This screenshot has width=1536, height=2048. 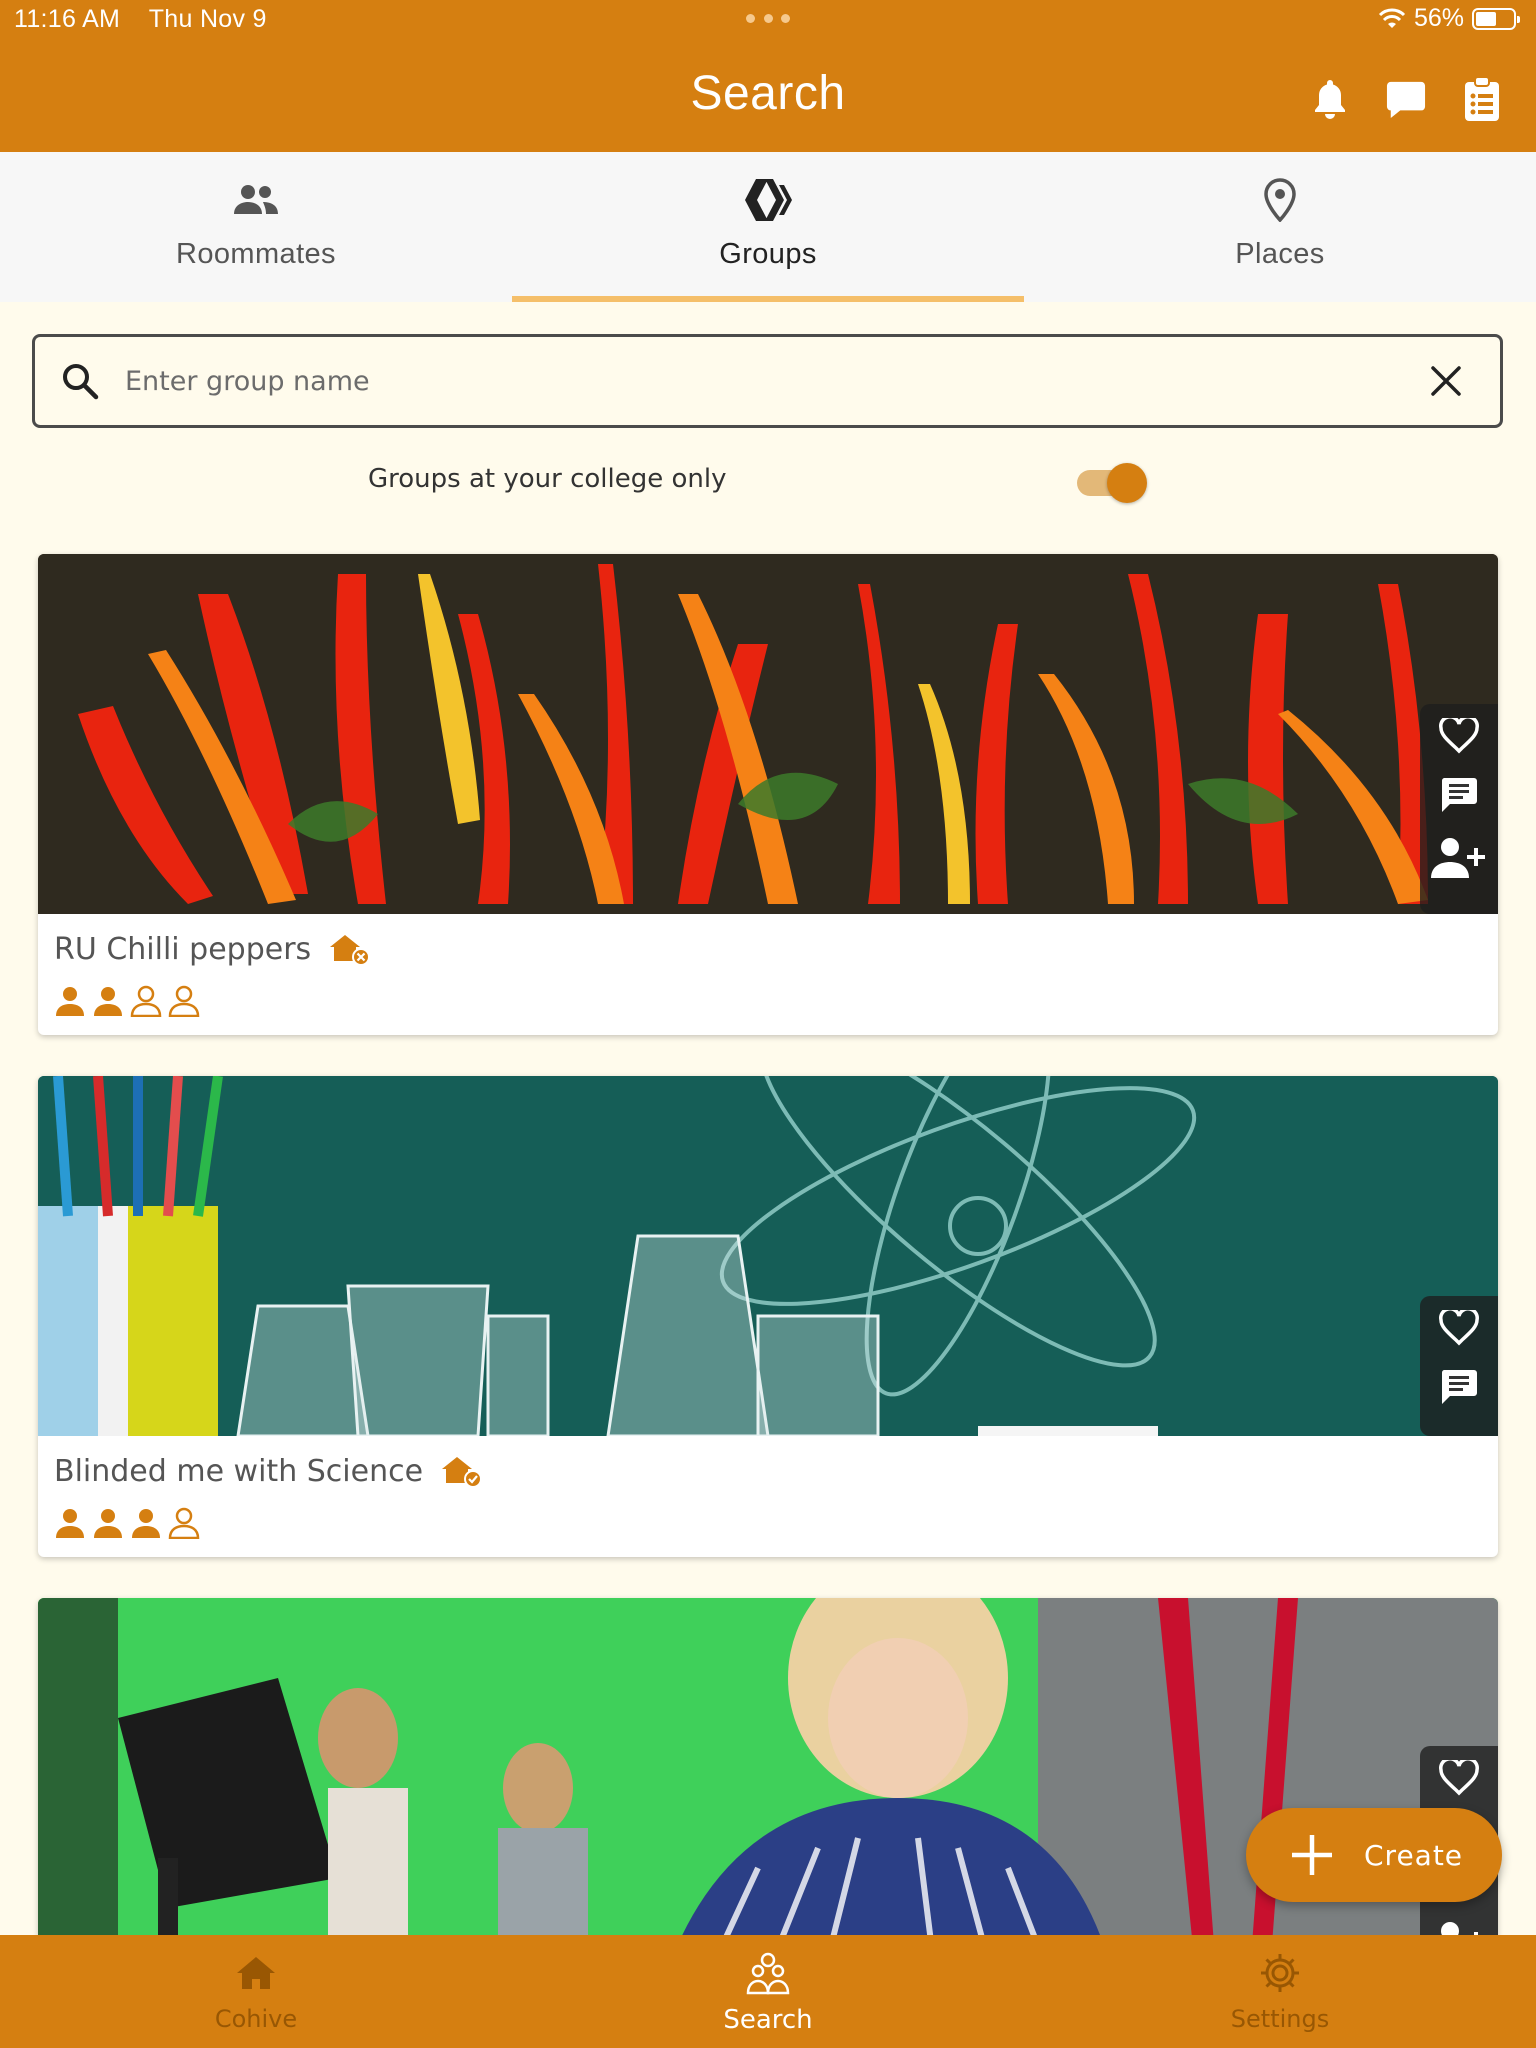 I want to click on home-icon, so click(x=256, y=1973).